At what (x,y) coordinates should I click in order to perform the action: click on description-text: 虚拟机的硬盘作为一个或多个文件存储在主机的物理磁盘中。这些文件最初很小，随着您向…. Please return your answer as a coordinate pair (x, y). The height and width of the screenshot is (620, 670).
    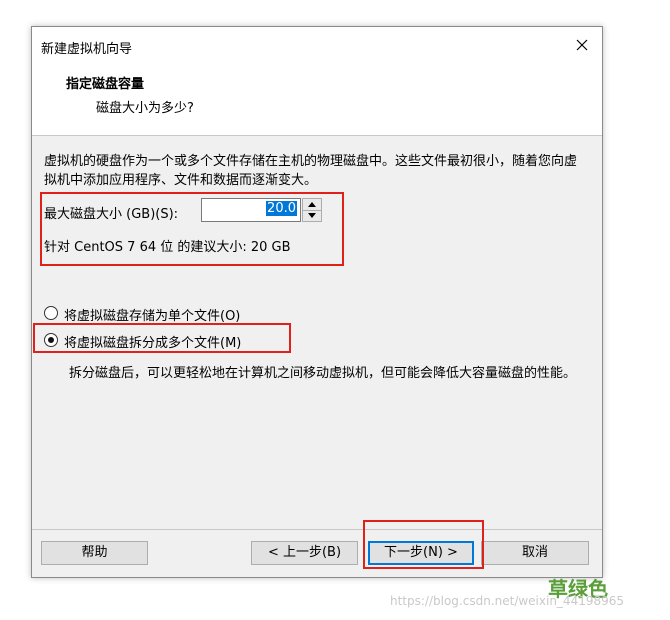
    Looking at the image, I should click on (311, 171).